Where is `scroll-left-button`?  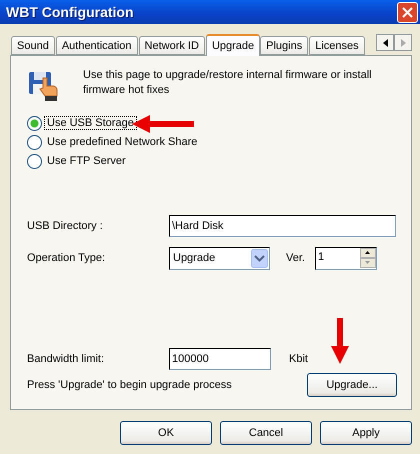
scroll-left-button is located at coordinates (385, 42).